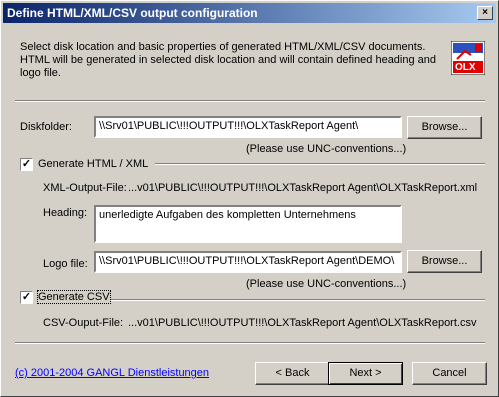 The width and height of the screenshot is (499, 397). Describe the element at coordinates (485, 13) in the screenshot. I see `close-button: ×` at that location.